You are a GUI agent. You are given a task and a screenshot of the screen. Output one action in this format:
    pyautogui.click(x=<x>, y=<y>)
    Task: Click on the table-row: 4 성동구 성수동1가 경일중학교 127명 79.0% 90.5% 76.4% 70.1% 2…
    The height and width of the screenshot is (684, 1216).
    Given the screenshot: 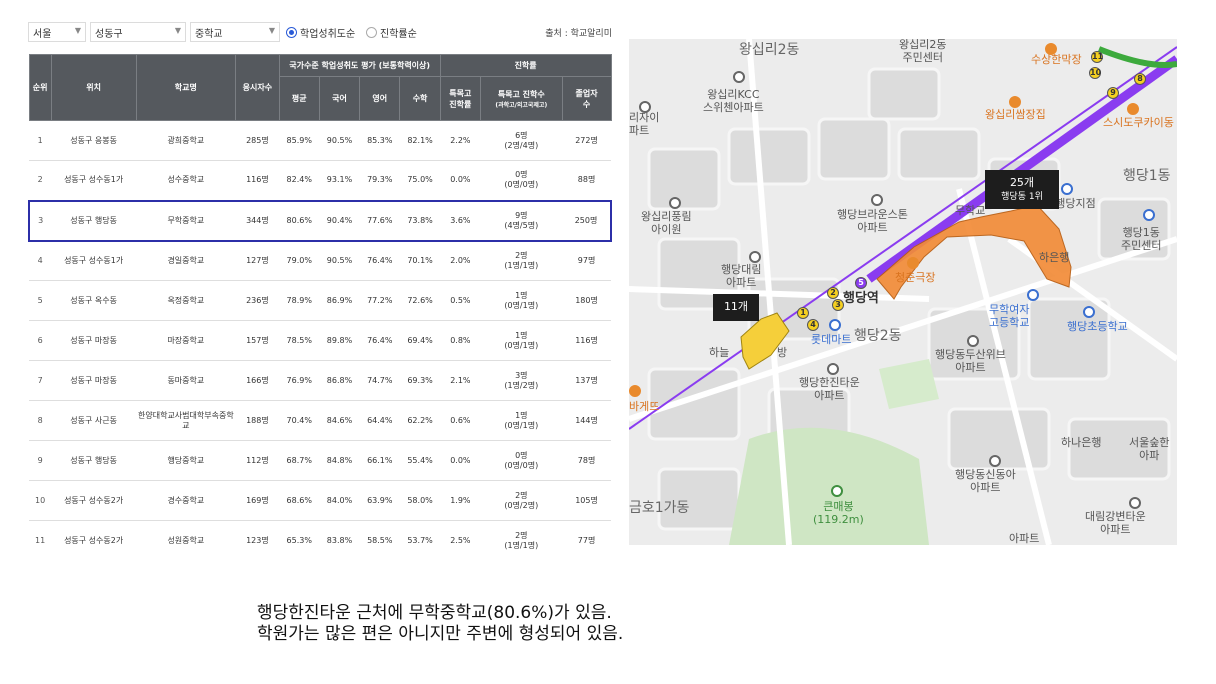 What is the action you would take?
    pyautogui.click(x=320, y=260)
    